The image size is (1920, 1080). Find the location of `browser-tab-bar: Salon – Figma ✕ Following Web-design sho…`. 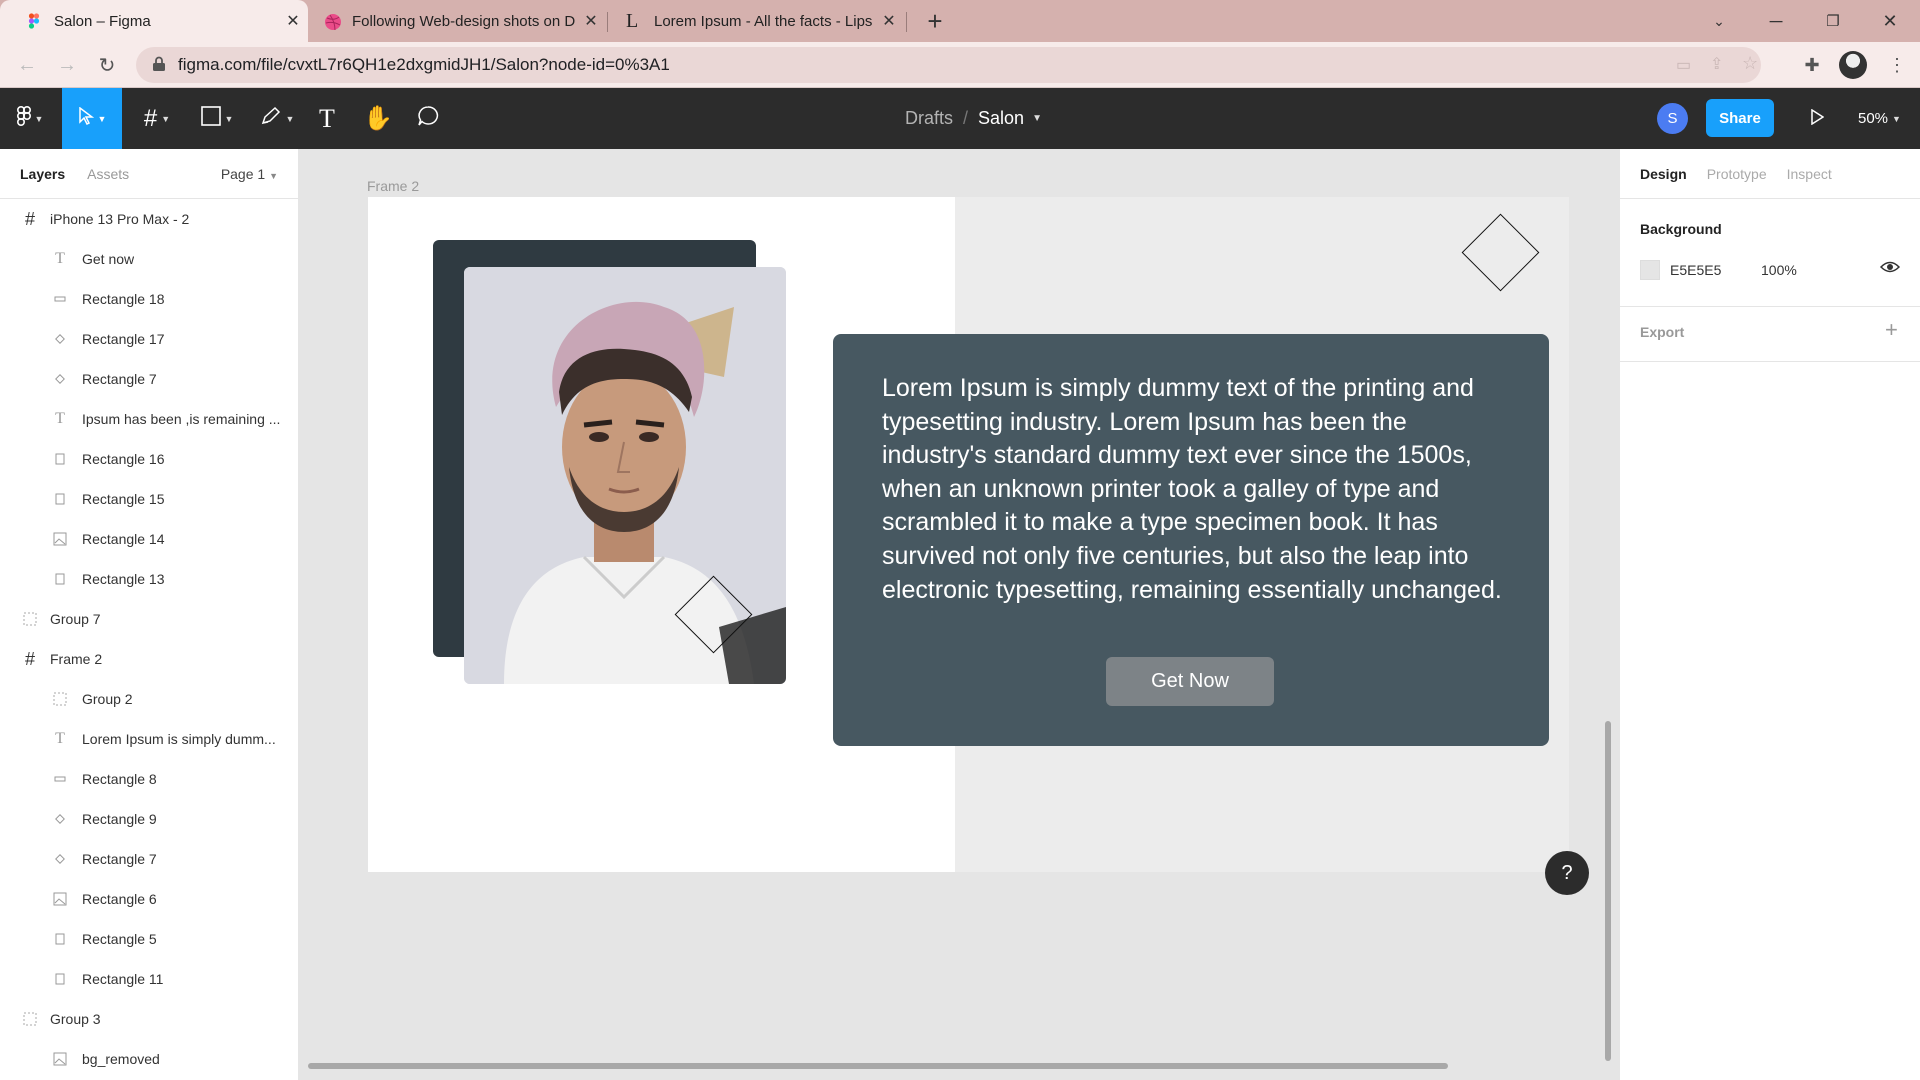

browser-tab-bar: Salon – Figma ✕ Following Web-design sho… is located at coordinates (960, 21).